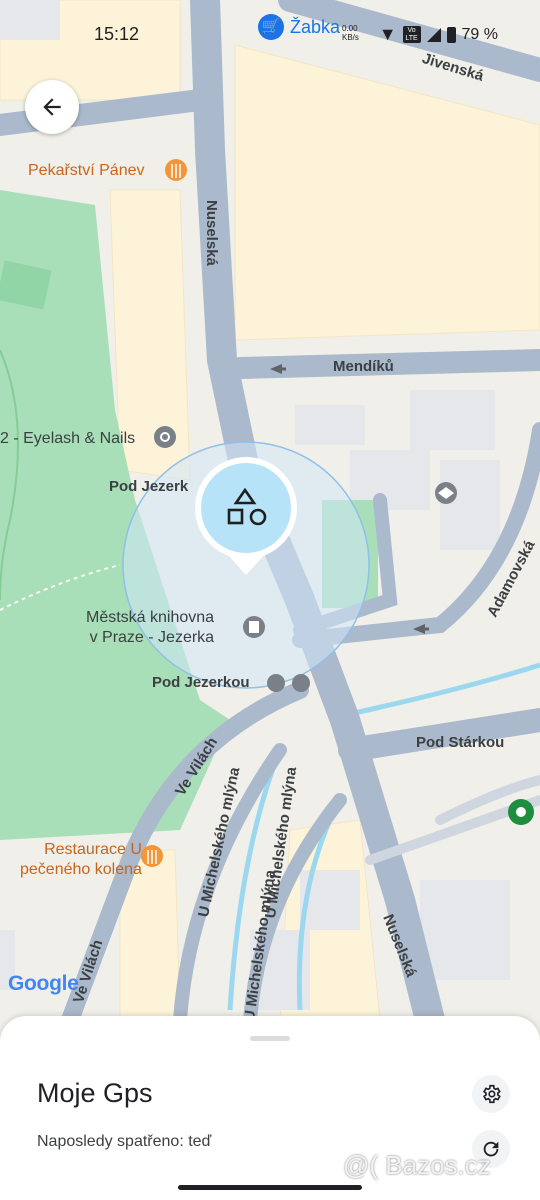  Describe the element at coordinates (93, 849) in the screenshot. I see `poi-label-restaurace-line1: Restaurace U` at that location.